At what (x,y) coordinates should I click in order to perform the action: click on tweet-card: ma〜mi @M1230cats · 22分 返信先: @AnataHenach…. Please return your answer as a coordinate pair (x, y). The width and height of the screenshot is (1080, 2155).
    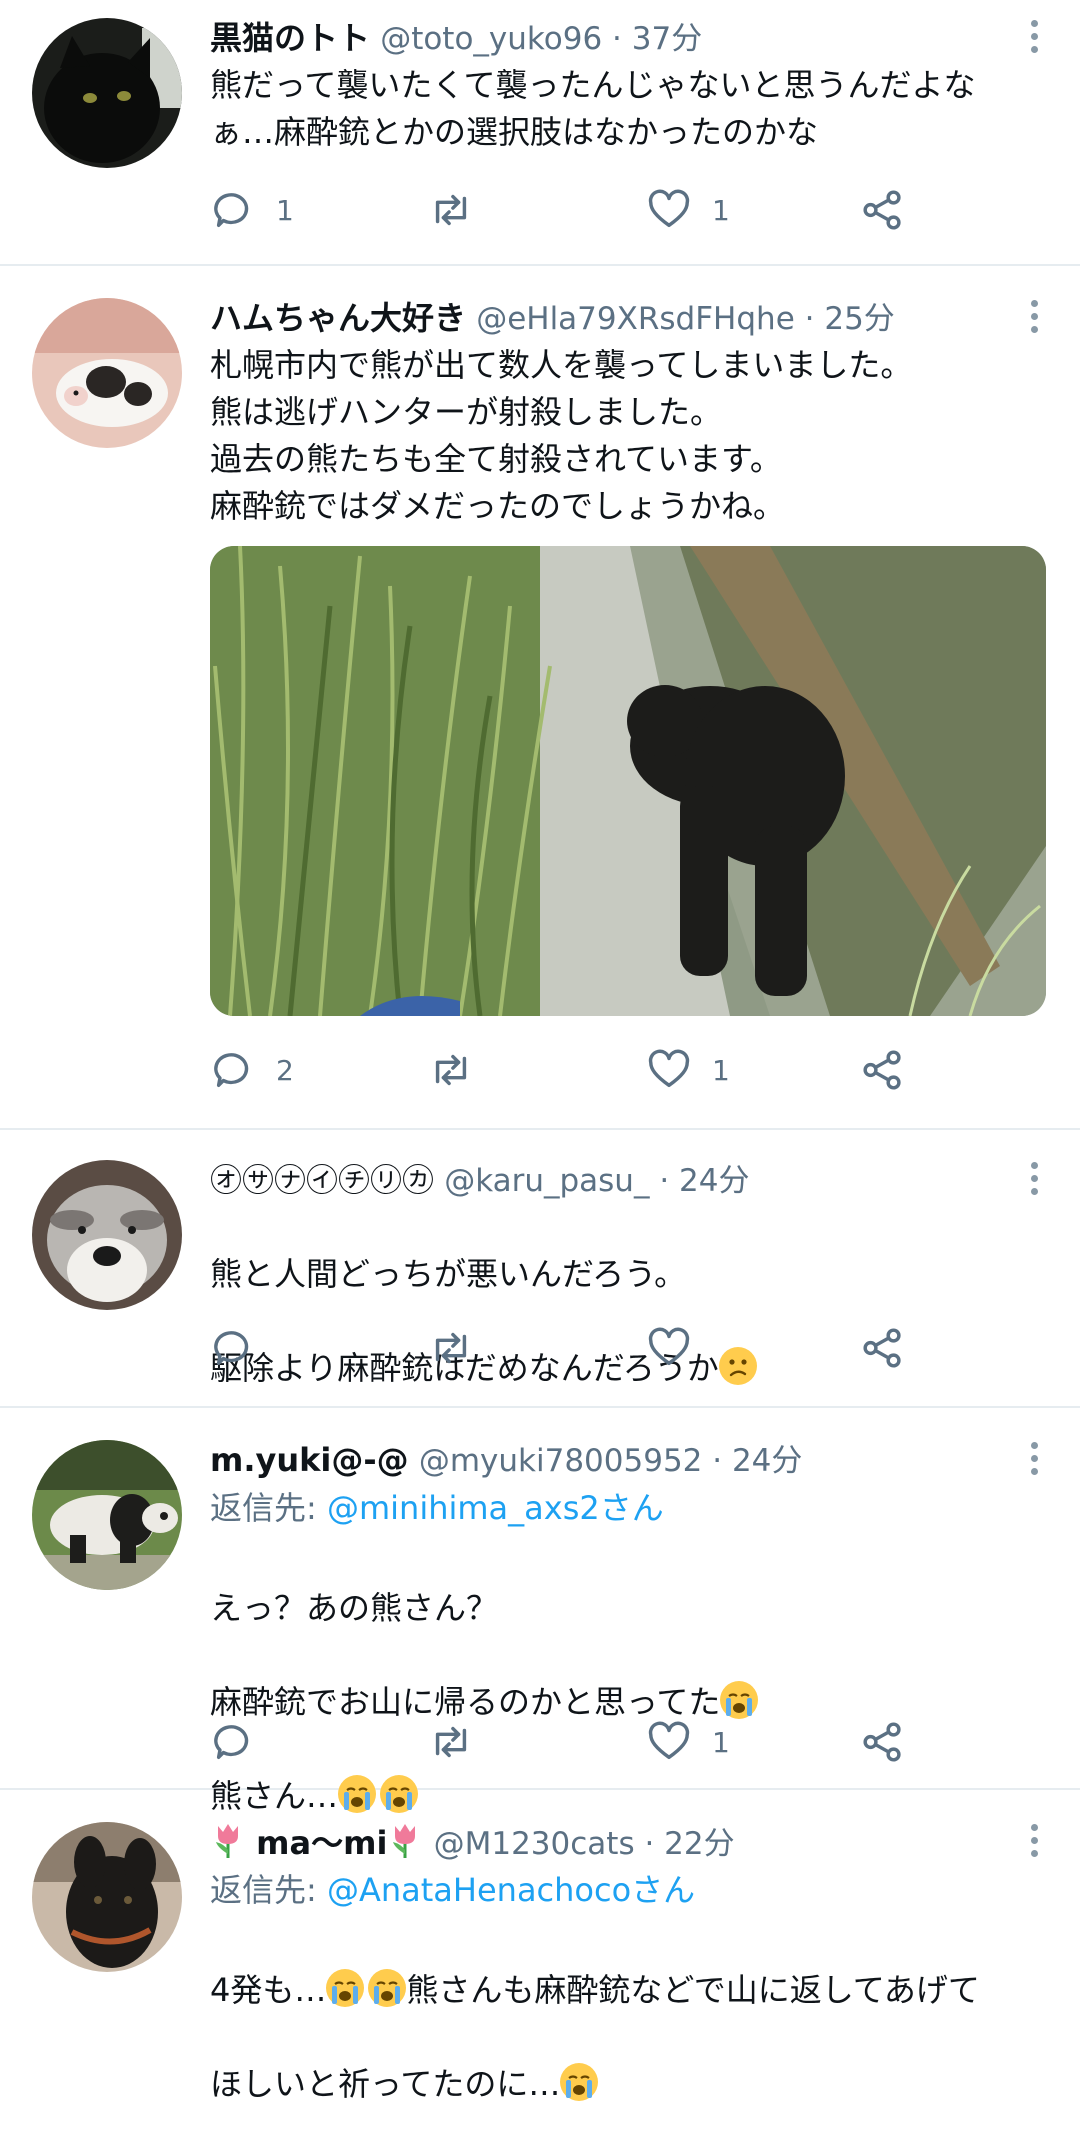
    Looking at the image, I should click on (540, 1946).